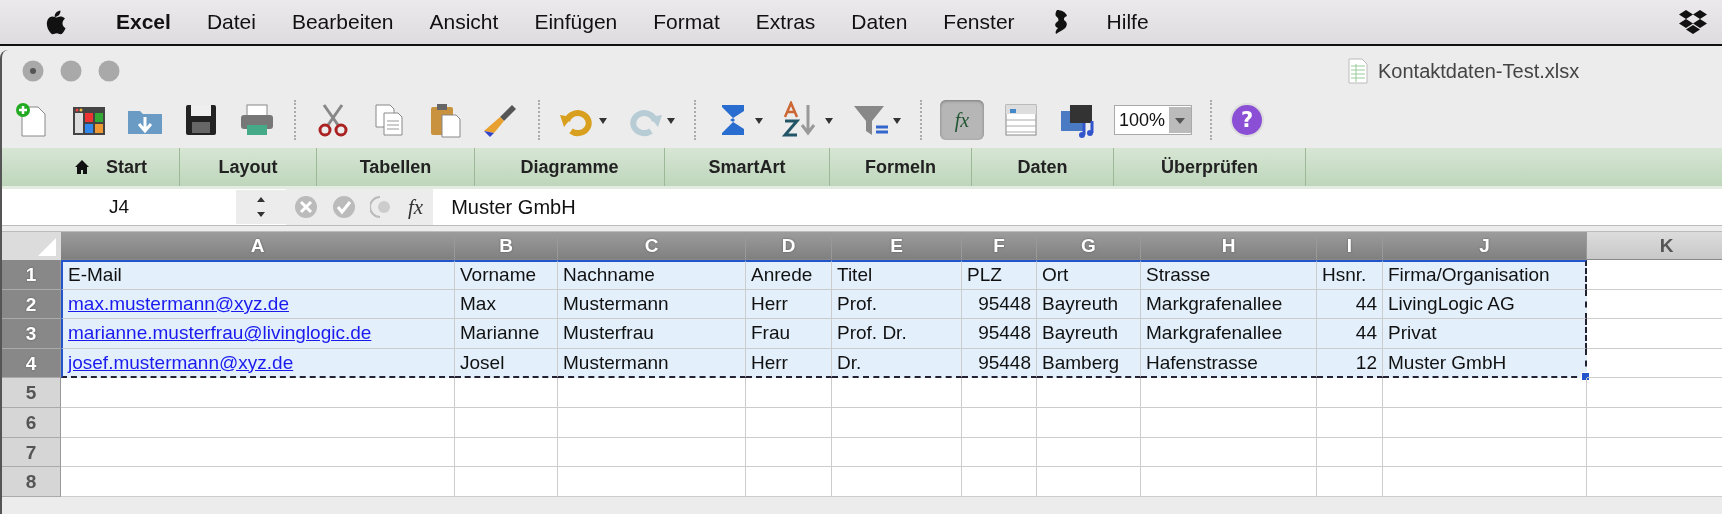  I want to click on menu-item: Ansicht, so click(464, 22).